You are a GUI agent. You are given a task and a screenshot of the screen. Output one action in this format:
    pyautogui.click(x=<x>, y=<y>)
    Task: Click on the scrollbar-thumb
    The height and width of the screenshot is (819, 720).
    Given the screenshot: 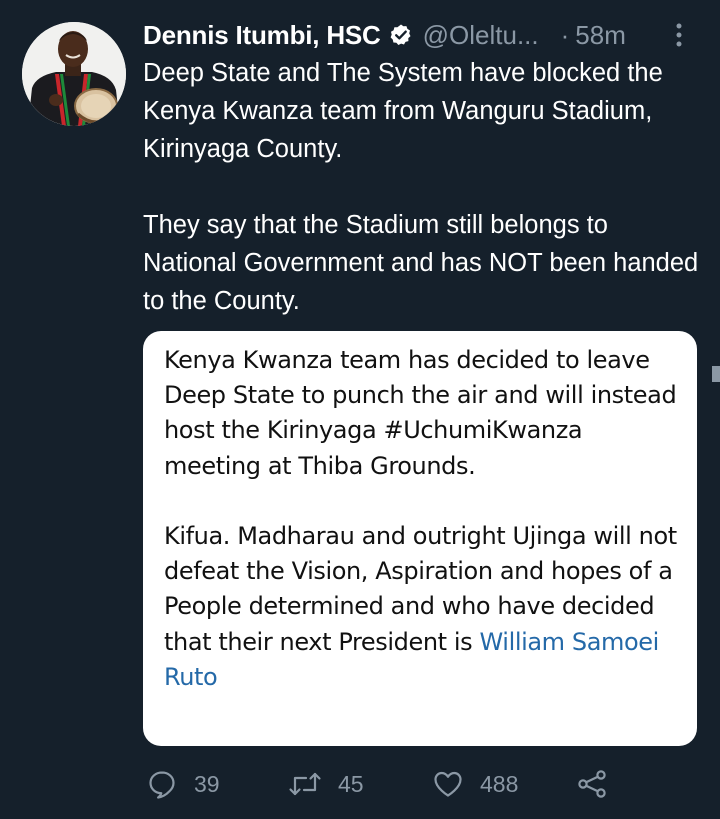 What is the action you would take?
    pyautogui.click(x=716, y=374)
    